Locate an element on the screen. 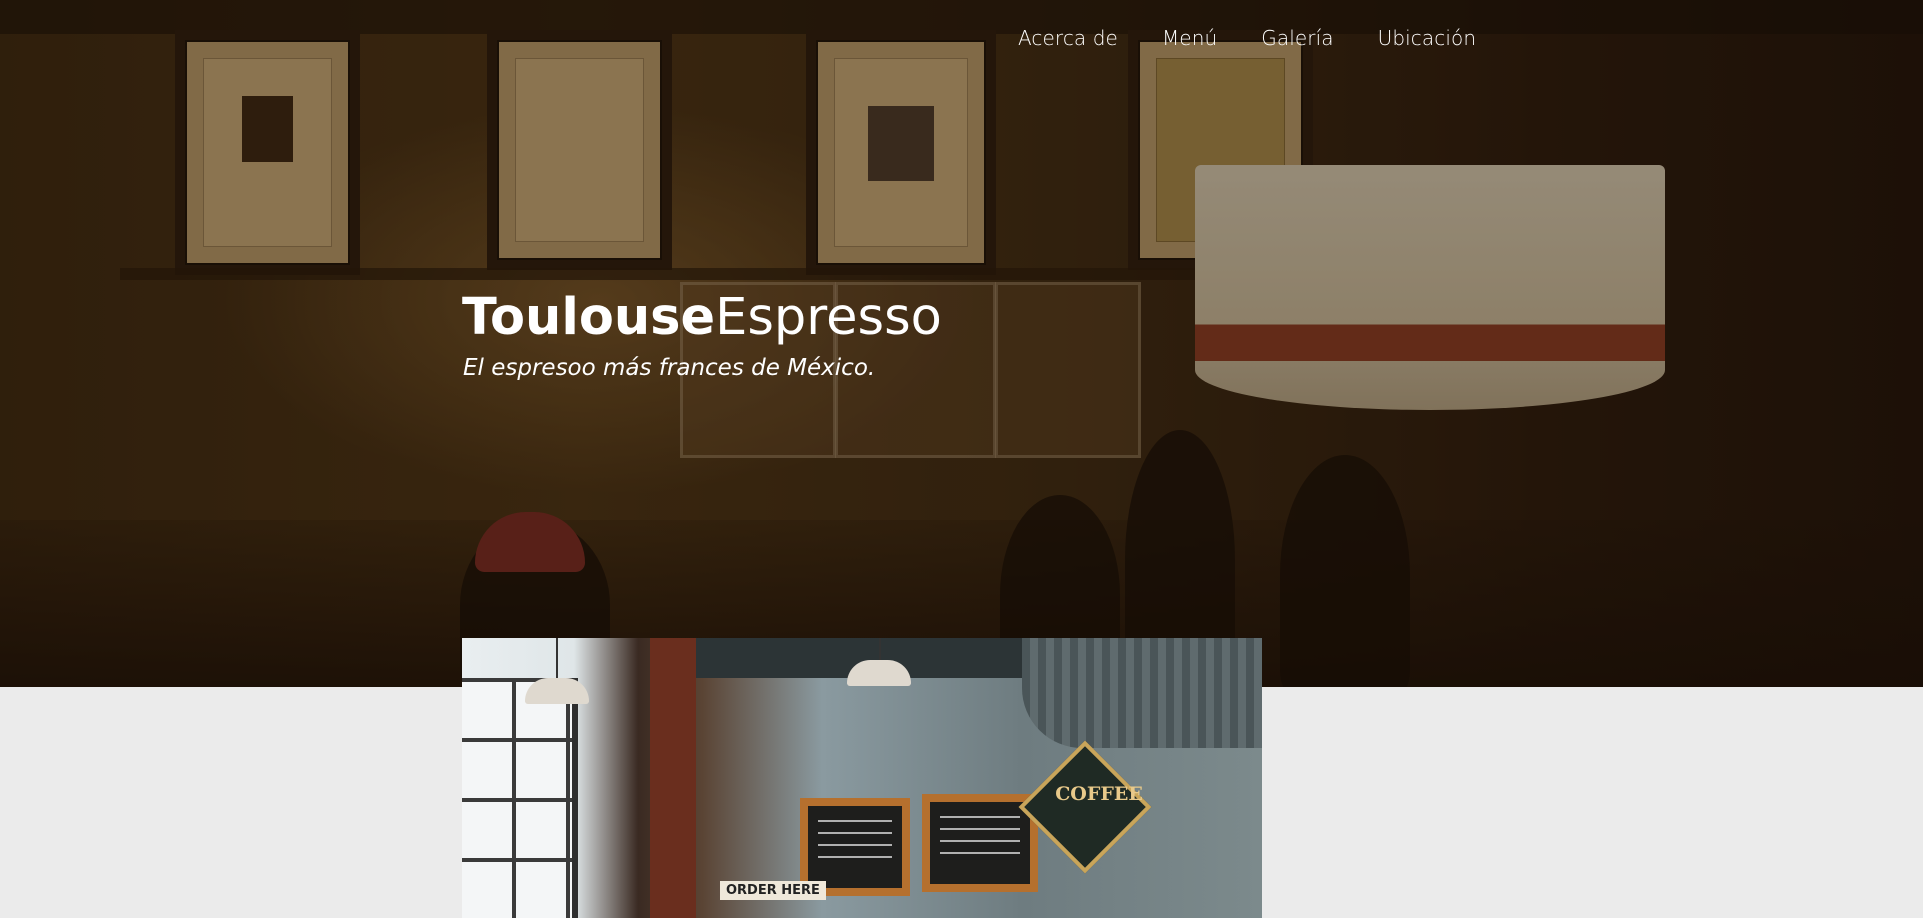 This screenshot has width=1923, height=918. coffee-sign-text: COFFEE is located at coordinates (1099, 794).